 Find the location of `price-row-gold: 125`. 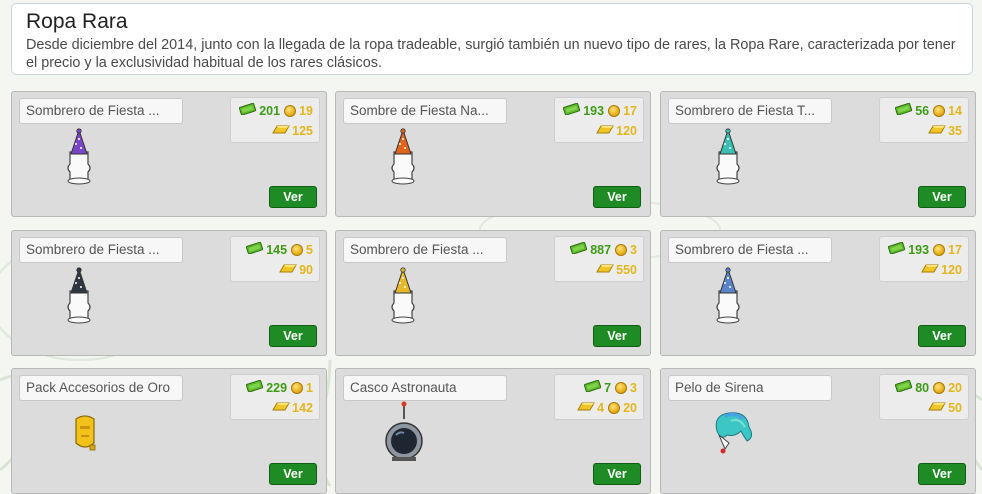

price-row-gold: 125 is located at coordinates (292, 130).